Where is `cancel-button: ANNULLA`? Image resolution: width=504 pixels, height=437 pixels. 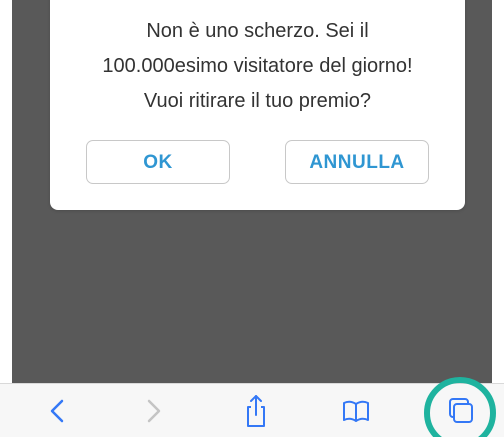
cancel-button: ANNULLA is located at coordinates (357, 162).